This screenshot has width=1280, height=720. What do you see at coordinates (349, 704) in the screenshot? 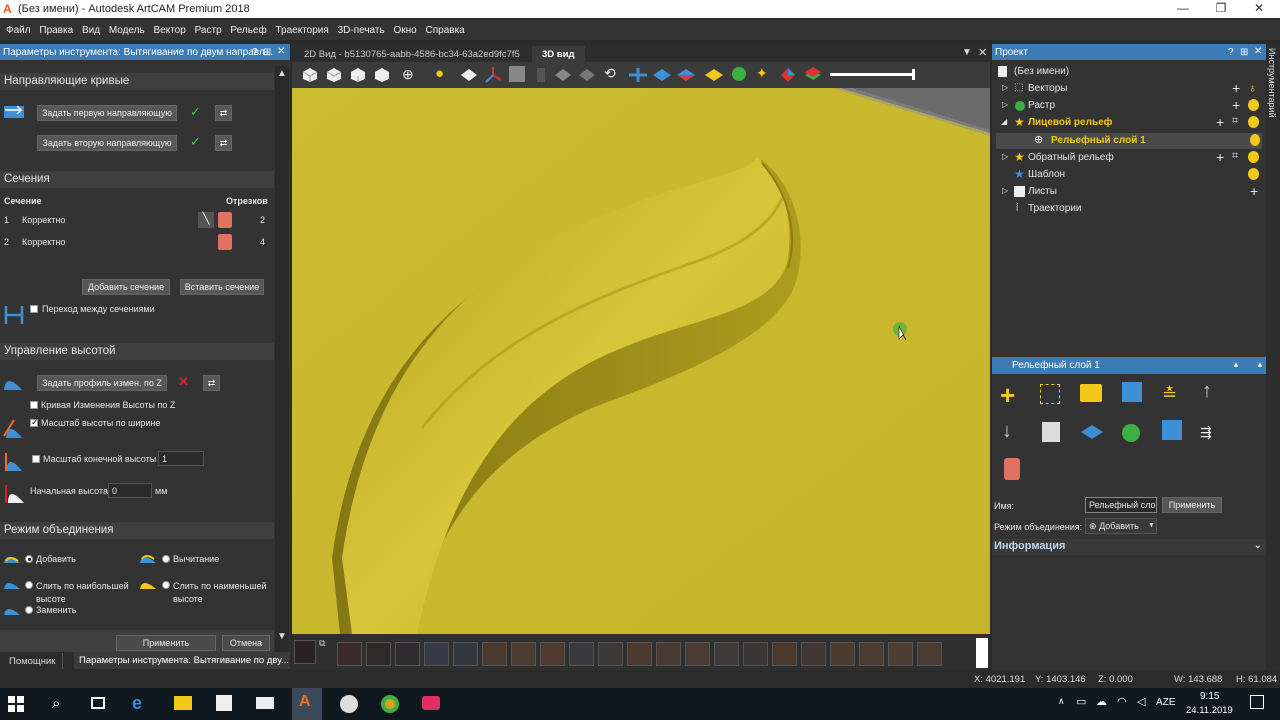
I see `app-icon` at bounding box center [349, 704].